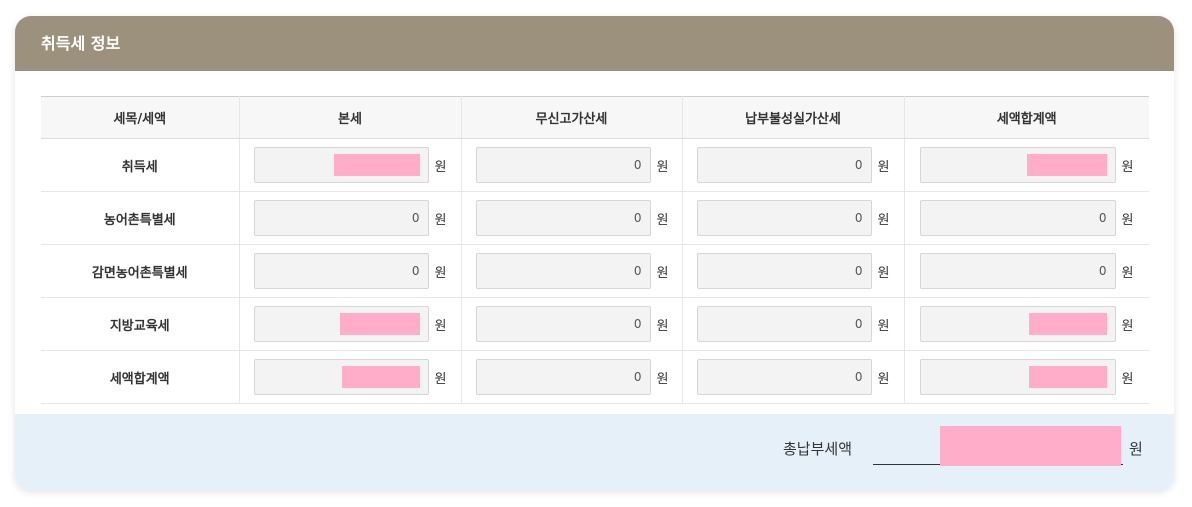 The width and height of the screenshot is (1192, 507). I want to click on table-row: 세액합계액 원 0 원 0 원 원, so click(595, 377).